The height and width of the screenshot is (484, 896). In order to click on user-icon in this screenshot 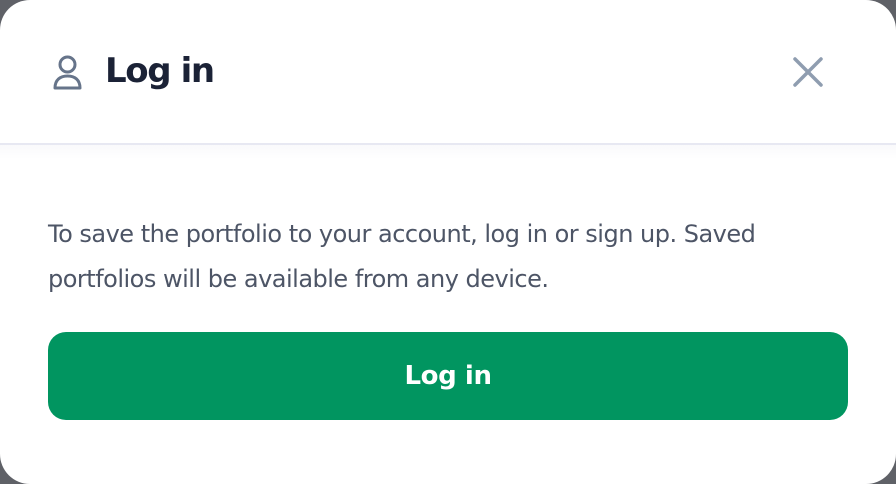, I will do `click(67, 72)`.